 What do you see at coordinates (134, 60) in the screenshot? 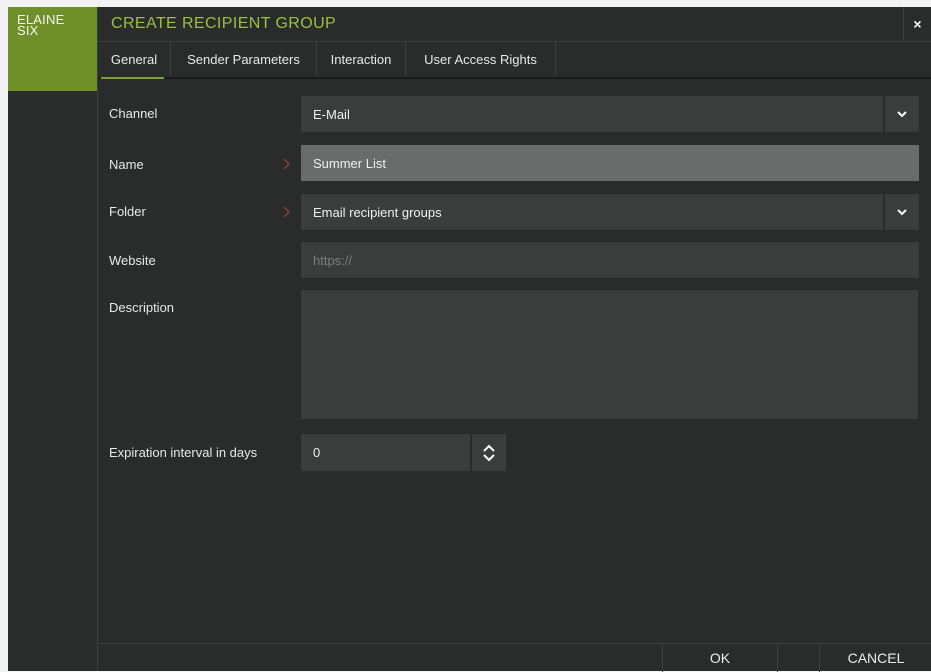
I see `tab-general: General` at bounding box center [134, 60].